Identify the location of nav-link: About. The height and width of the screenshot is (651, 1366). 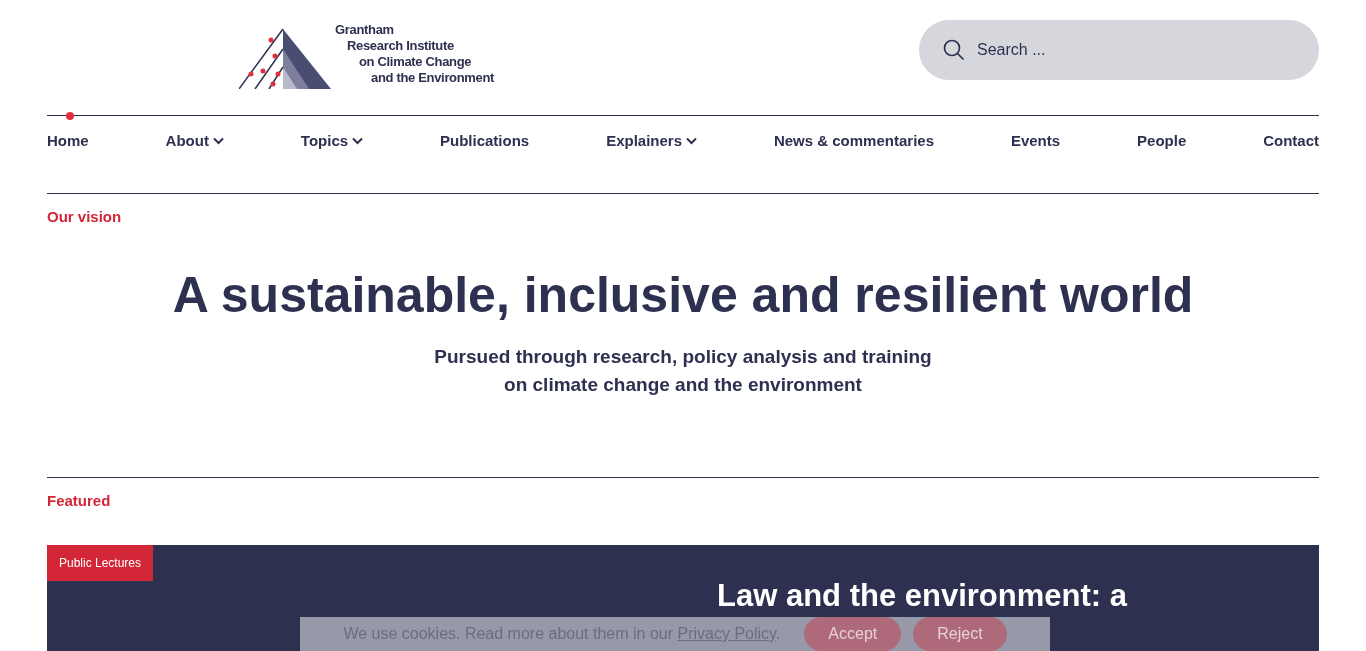
(194, 141).